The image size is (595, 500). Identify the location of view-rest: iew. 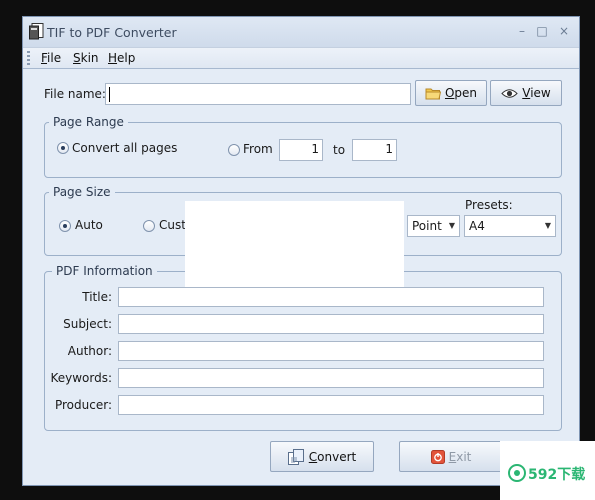
(540, 93).